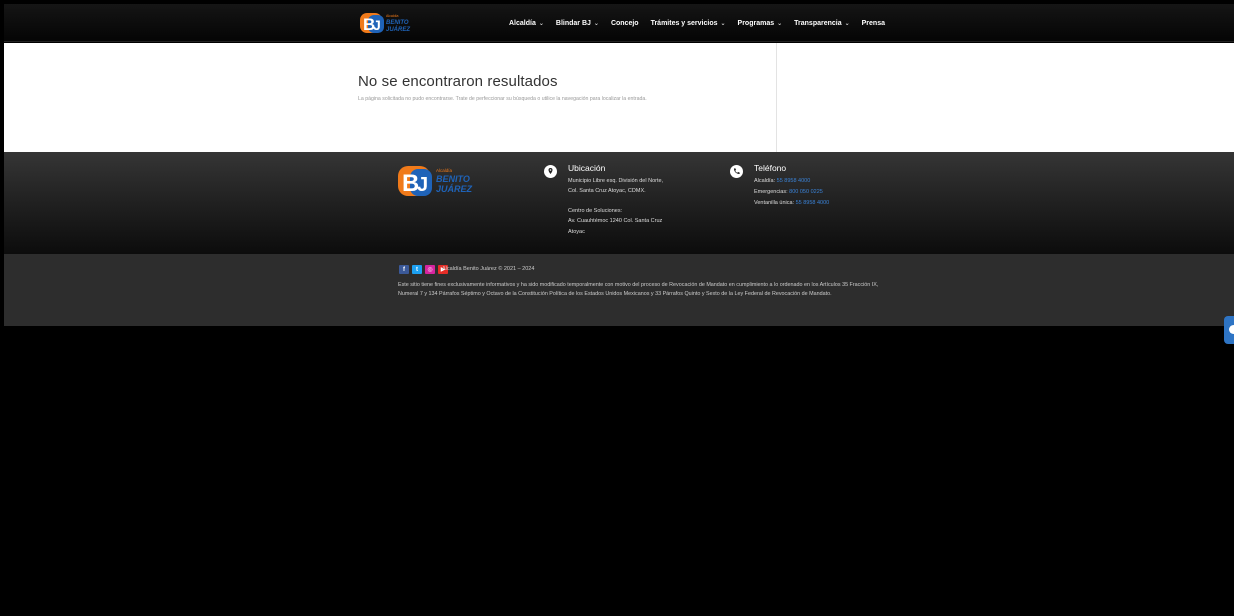 Image resolution: width=1234 pixels, height=616 pixels. I want to click on phone-line-ventanilla: Ventanilla única: 55 8958 4000, so click(792, 203).